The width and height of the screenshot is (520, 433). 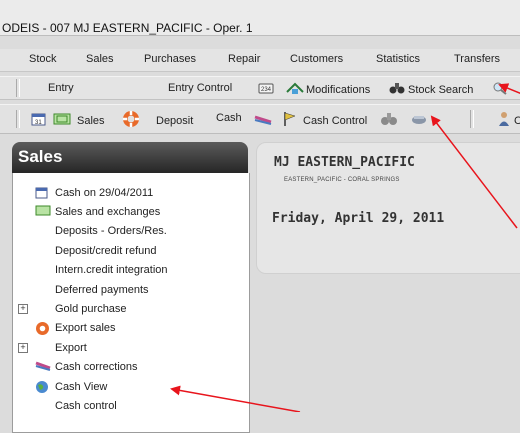 I want to click on sidebar-item-label: Cash on 29/04/2011, so click(x=104, y=193).